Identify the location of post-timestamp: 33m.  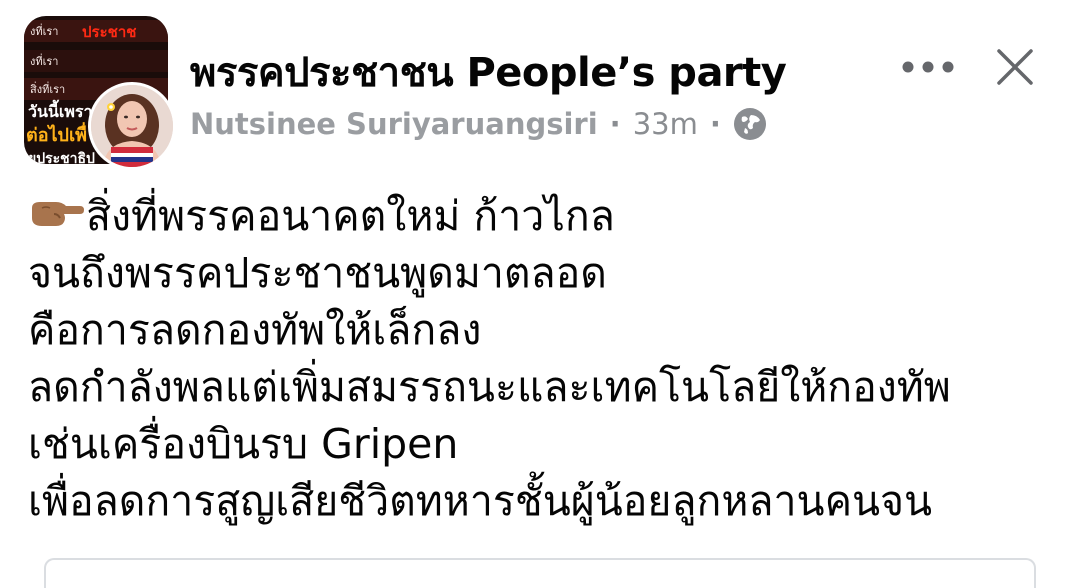
(665, 124).